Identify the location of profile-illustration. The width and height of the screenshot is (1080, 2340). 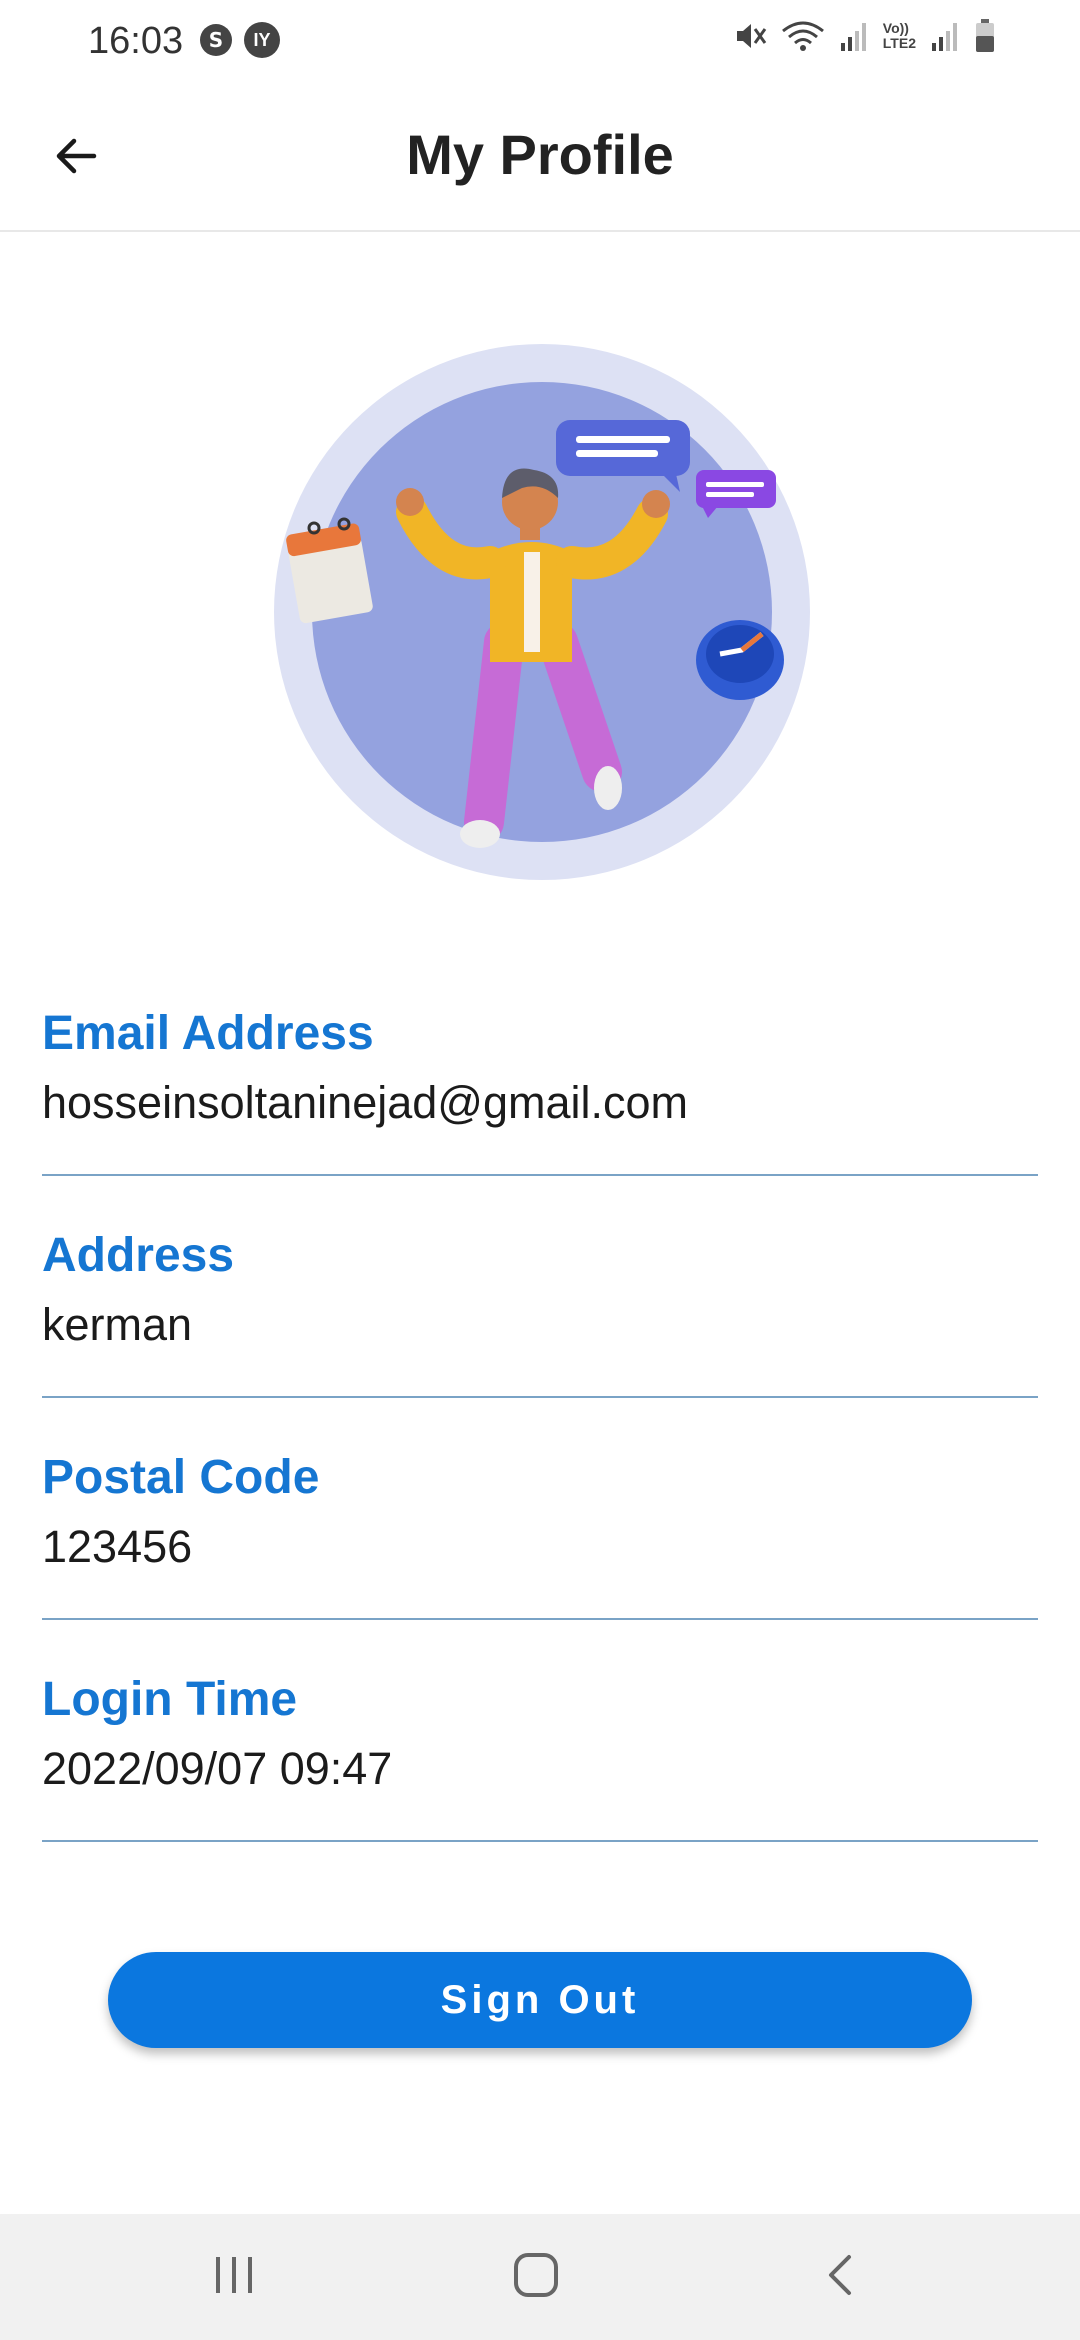
(542, 612).